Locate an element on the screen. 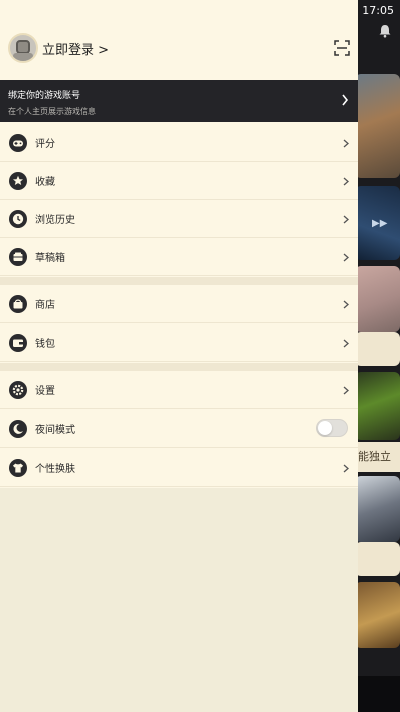 This screenshot has width=400, height=712. star-icon is located at coordinates (18, 181).